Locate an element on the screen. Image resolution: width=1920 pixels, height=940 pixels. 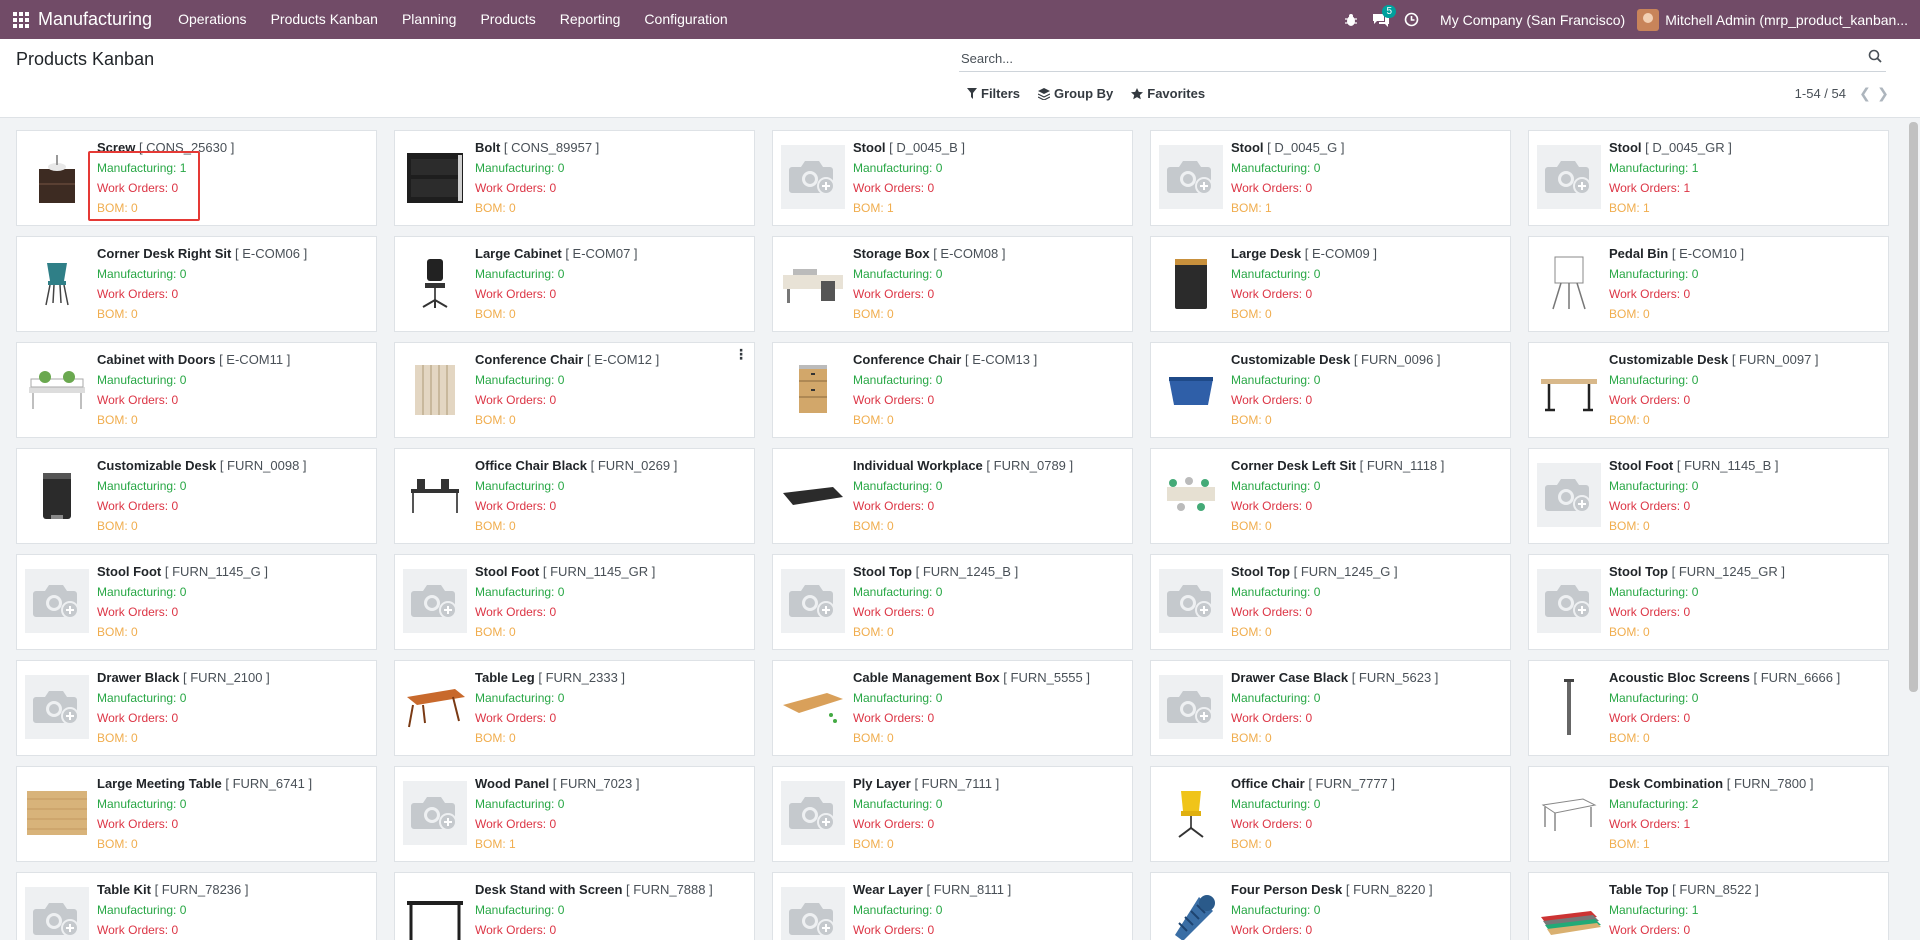
scrollbar-thumb is located at coordinates (1913, 407).